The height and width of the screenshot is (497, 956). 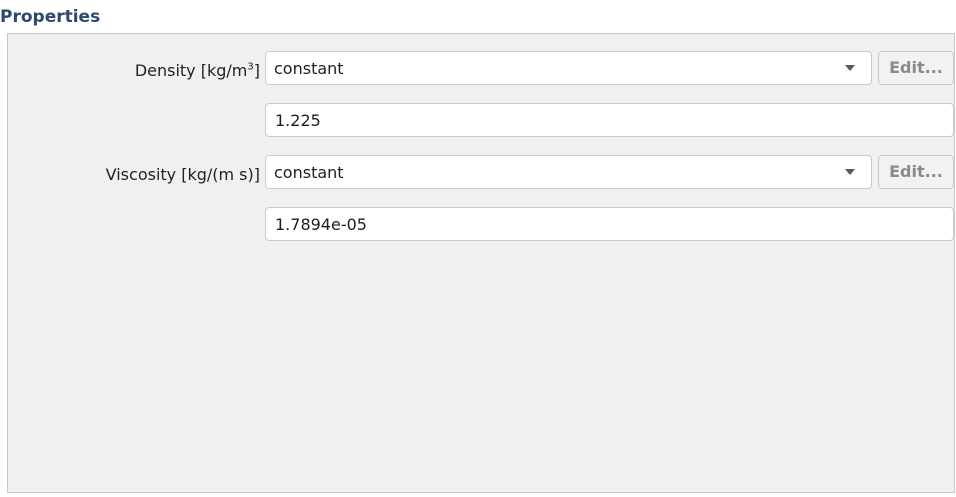 What do you see at coordinates (321, 224) in the screenshot?
I see `viscosity-value-text: 1.7894e-05` at bounding box center [321, 224].